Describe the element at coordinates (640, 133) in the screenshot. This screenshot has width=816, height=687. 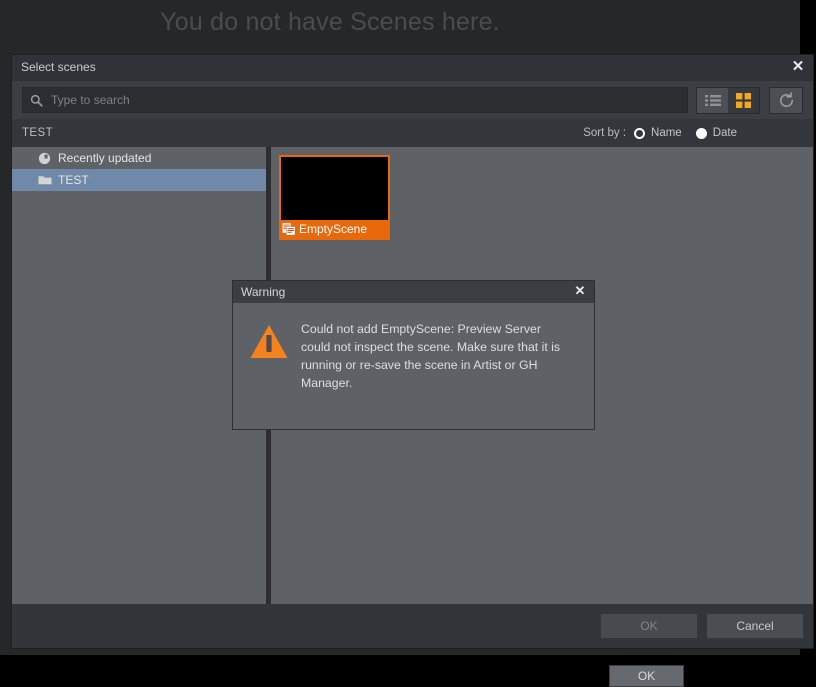
I see `radio-selected-icon` at that location.